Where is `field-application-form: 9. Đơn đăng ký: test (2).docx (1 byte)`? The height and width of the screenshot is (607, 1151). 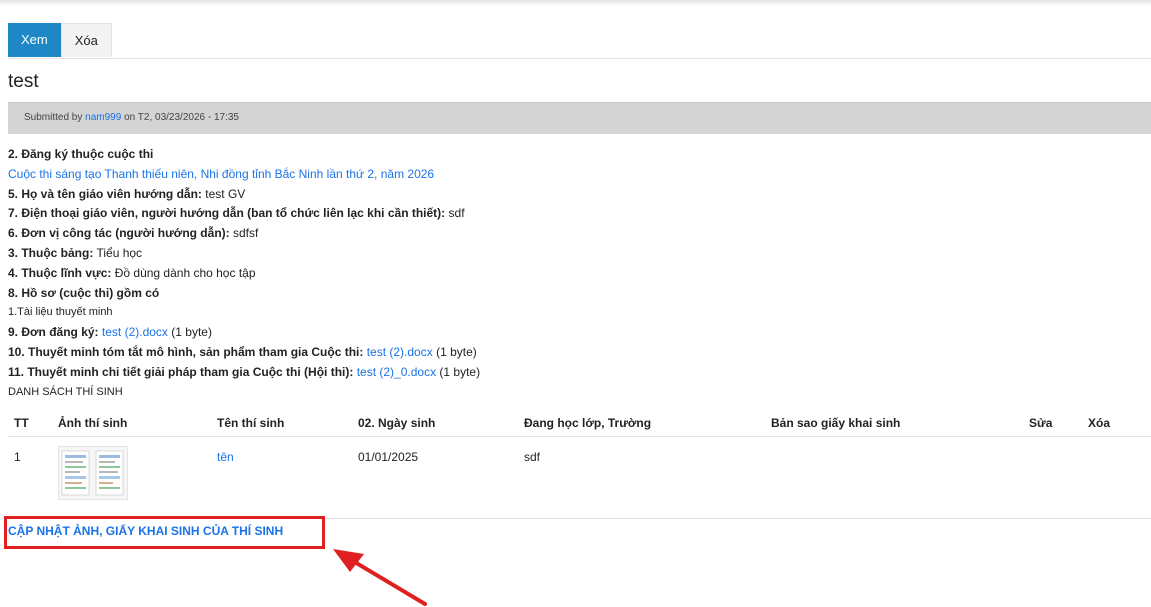
field-application-form: 9. Đơn đăng ký: test (2).docx (1 byte) is located at coordinates (110, 332).